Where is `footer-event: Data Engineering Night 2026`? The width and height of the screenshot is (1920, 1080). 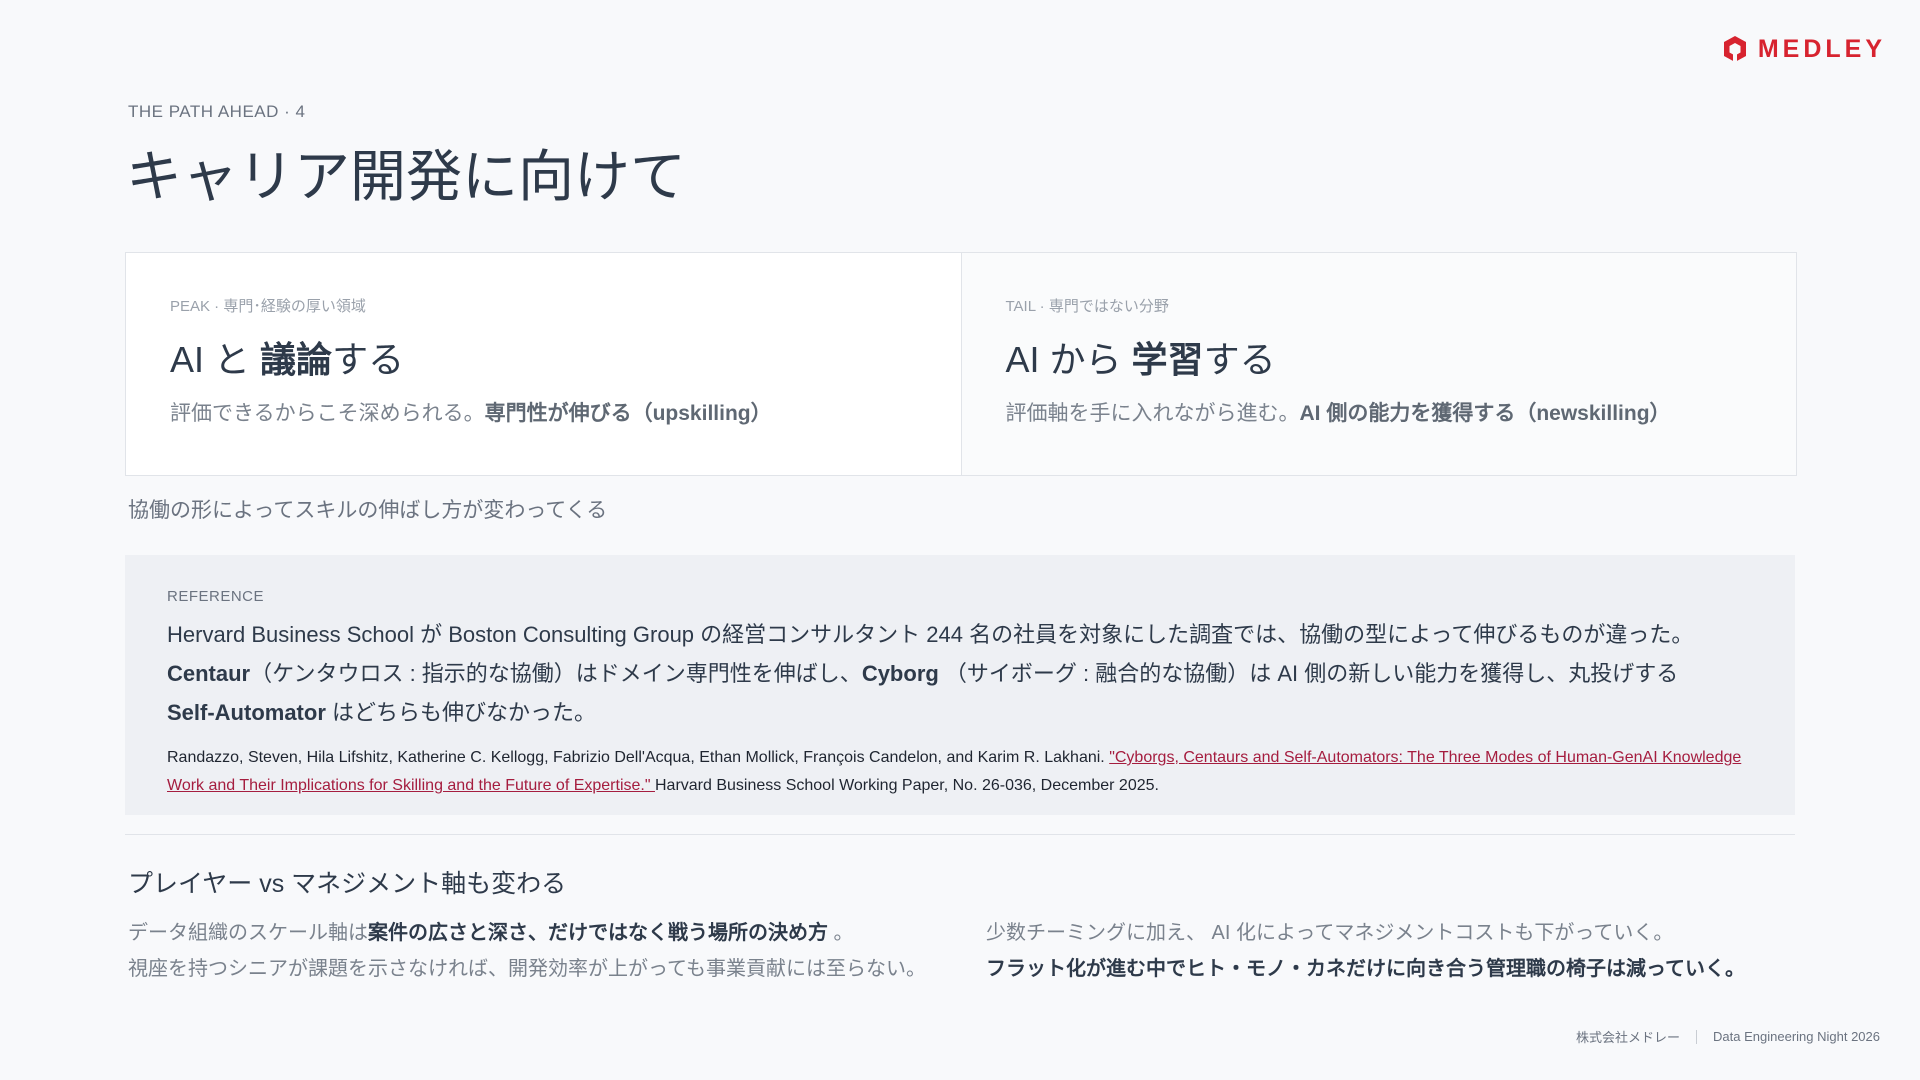 footer-event: Data Engineering Night 2026 is located at coordinates (1796, 1036).